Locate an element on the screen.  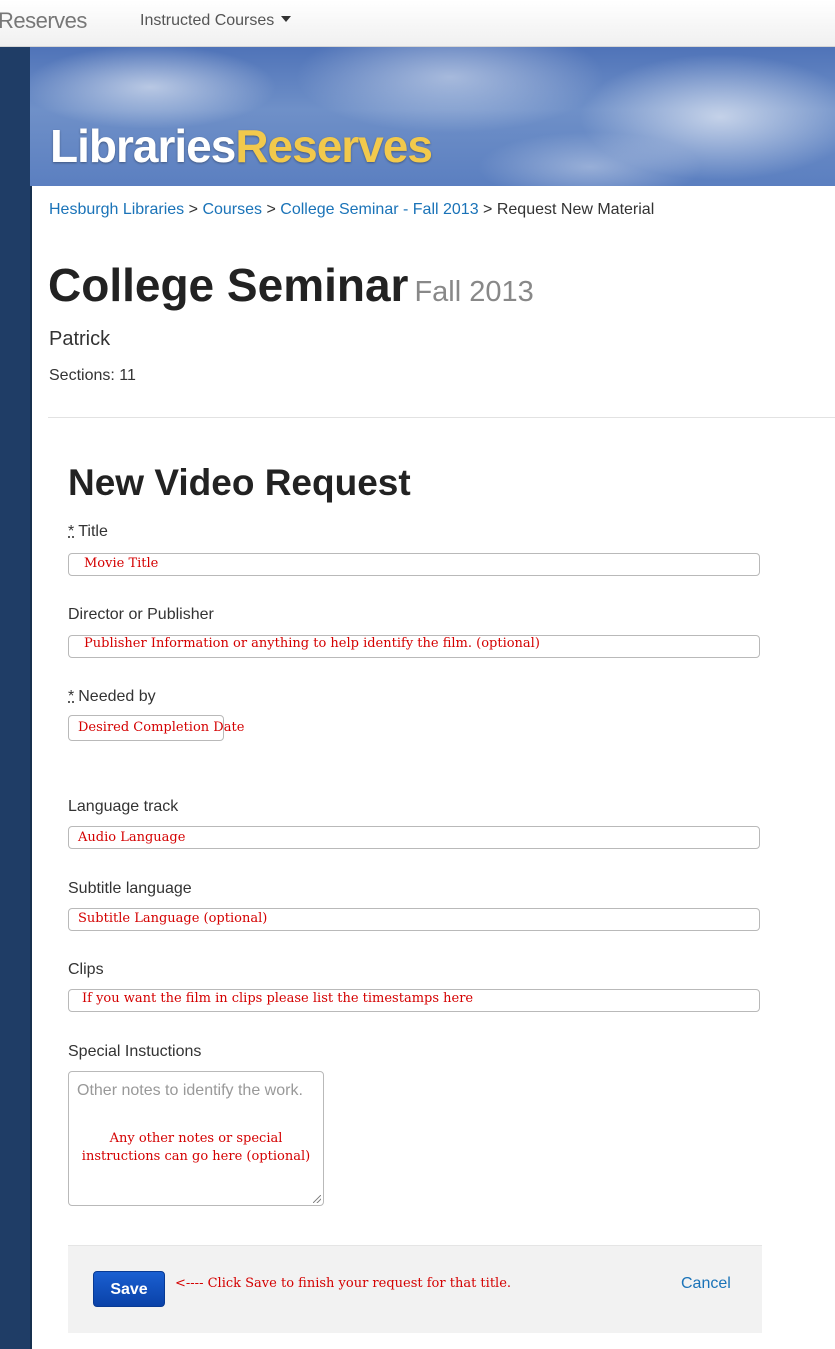
brand-link: Reserves is located at coordinates (43, 21).